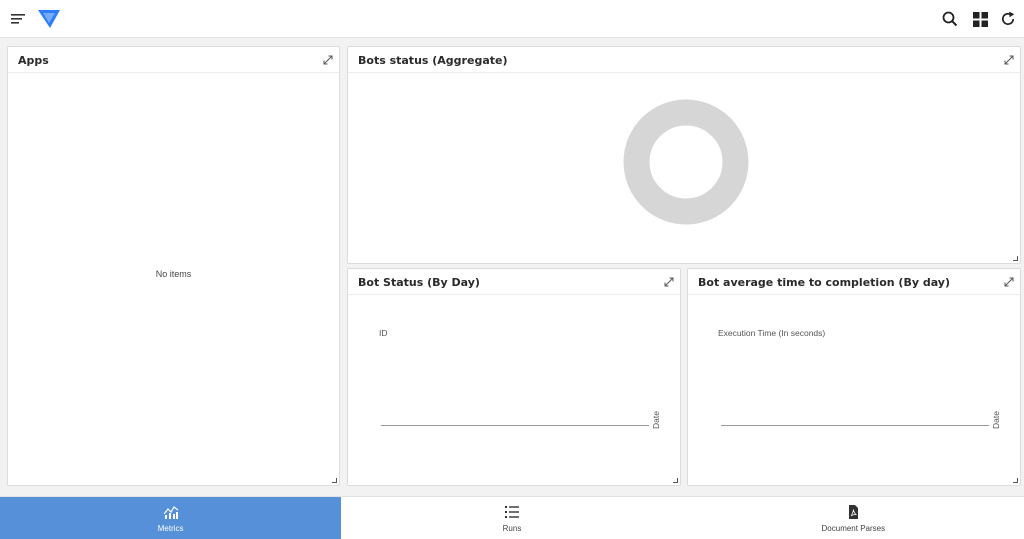  What do you see at coordinates (514, 282) in the screenshot?
I see `panel-header: Bot Status (By Day)` at bounding box center [514, 282].